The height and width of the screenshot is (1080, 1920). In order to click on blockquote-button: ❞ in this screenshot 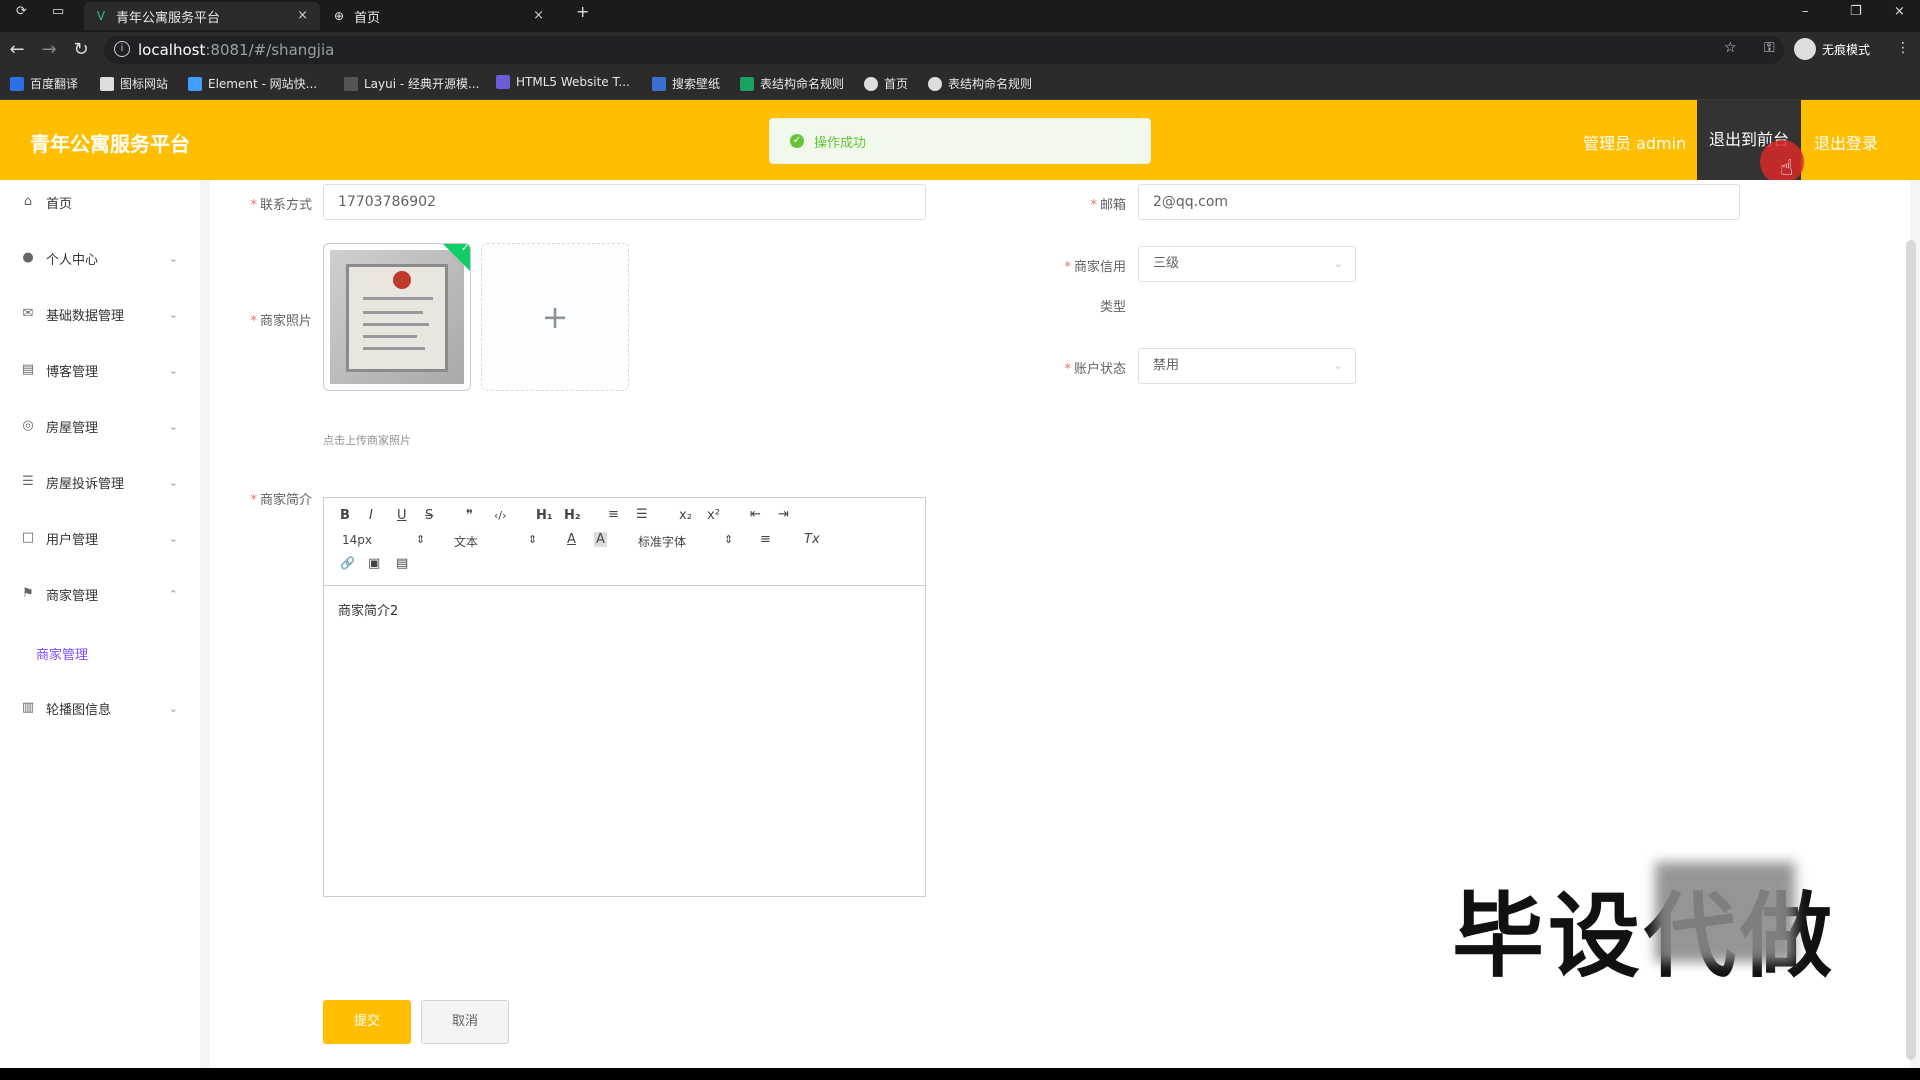, I will do `click(469, 515)`.